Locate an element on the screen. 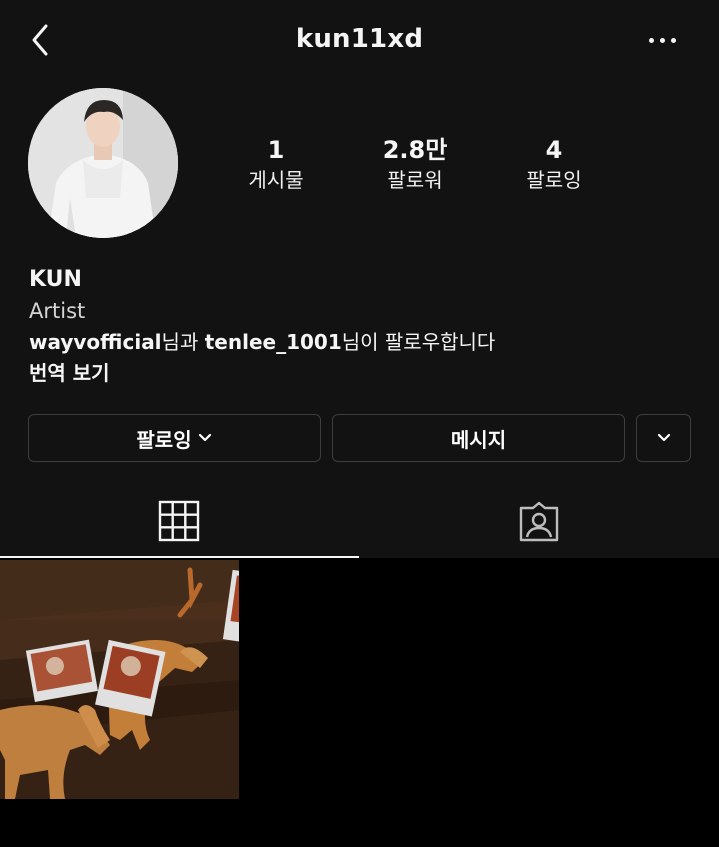 The height and width of the screenshot is (847, 719). post-thumbnail is located at coordinates (119, 679).